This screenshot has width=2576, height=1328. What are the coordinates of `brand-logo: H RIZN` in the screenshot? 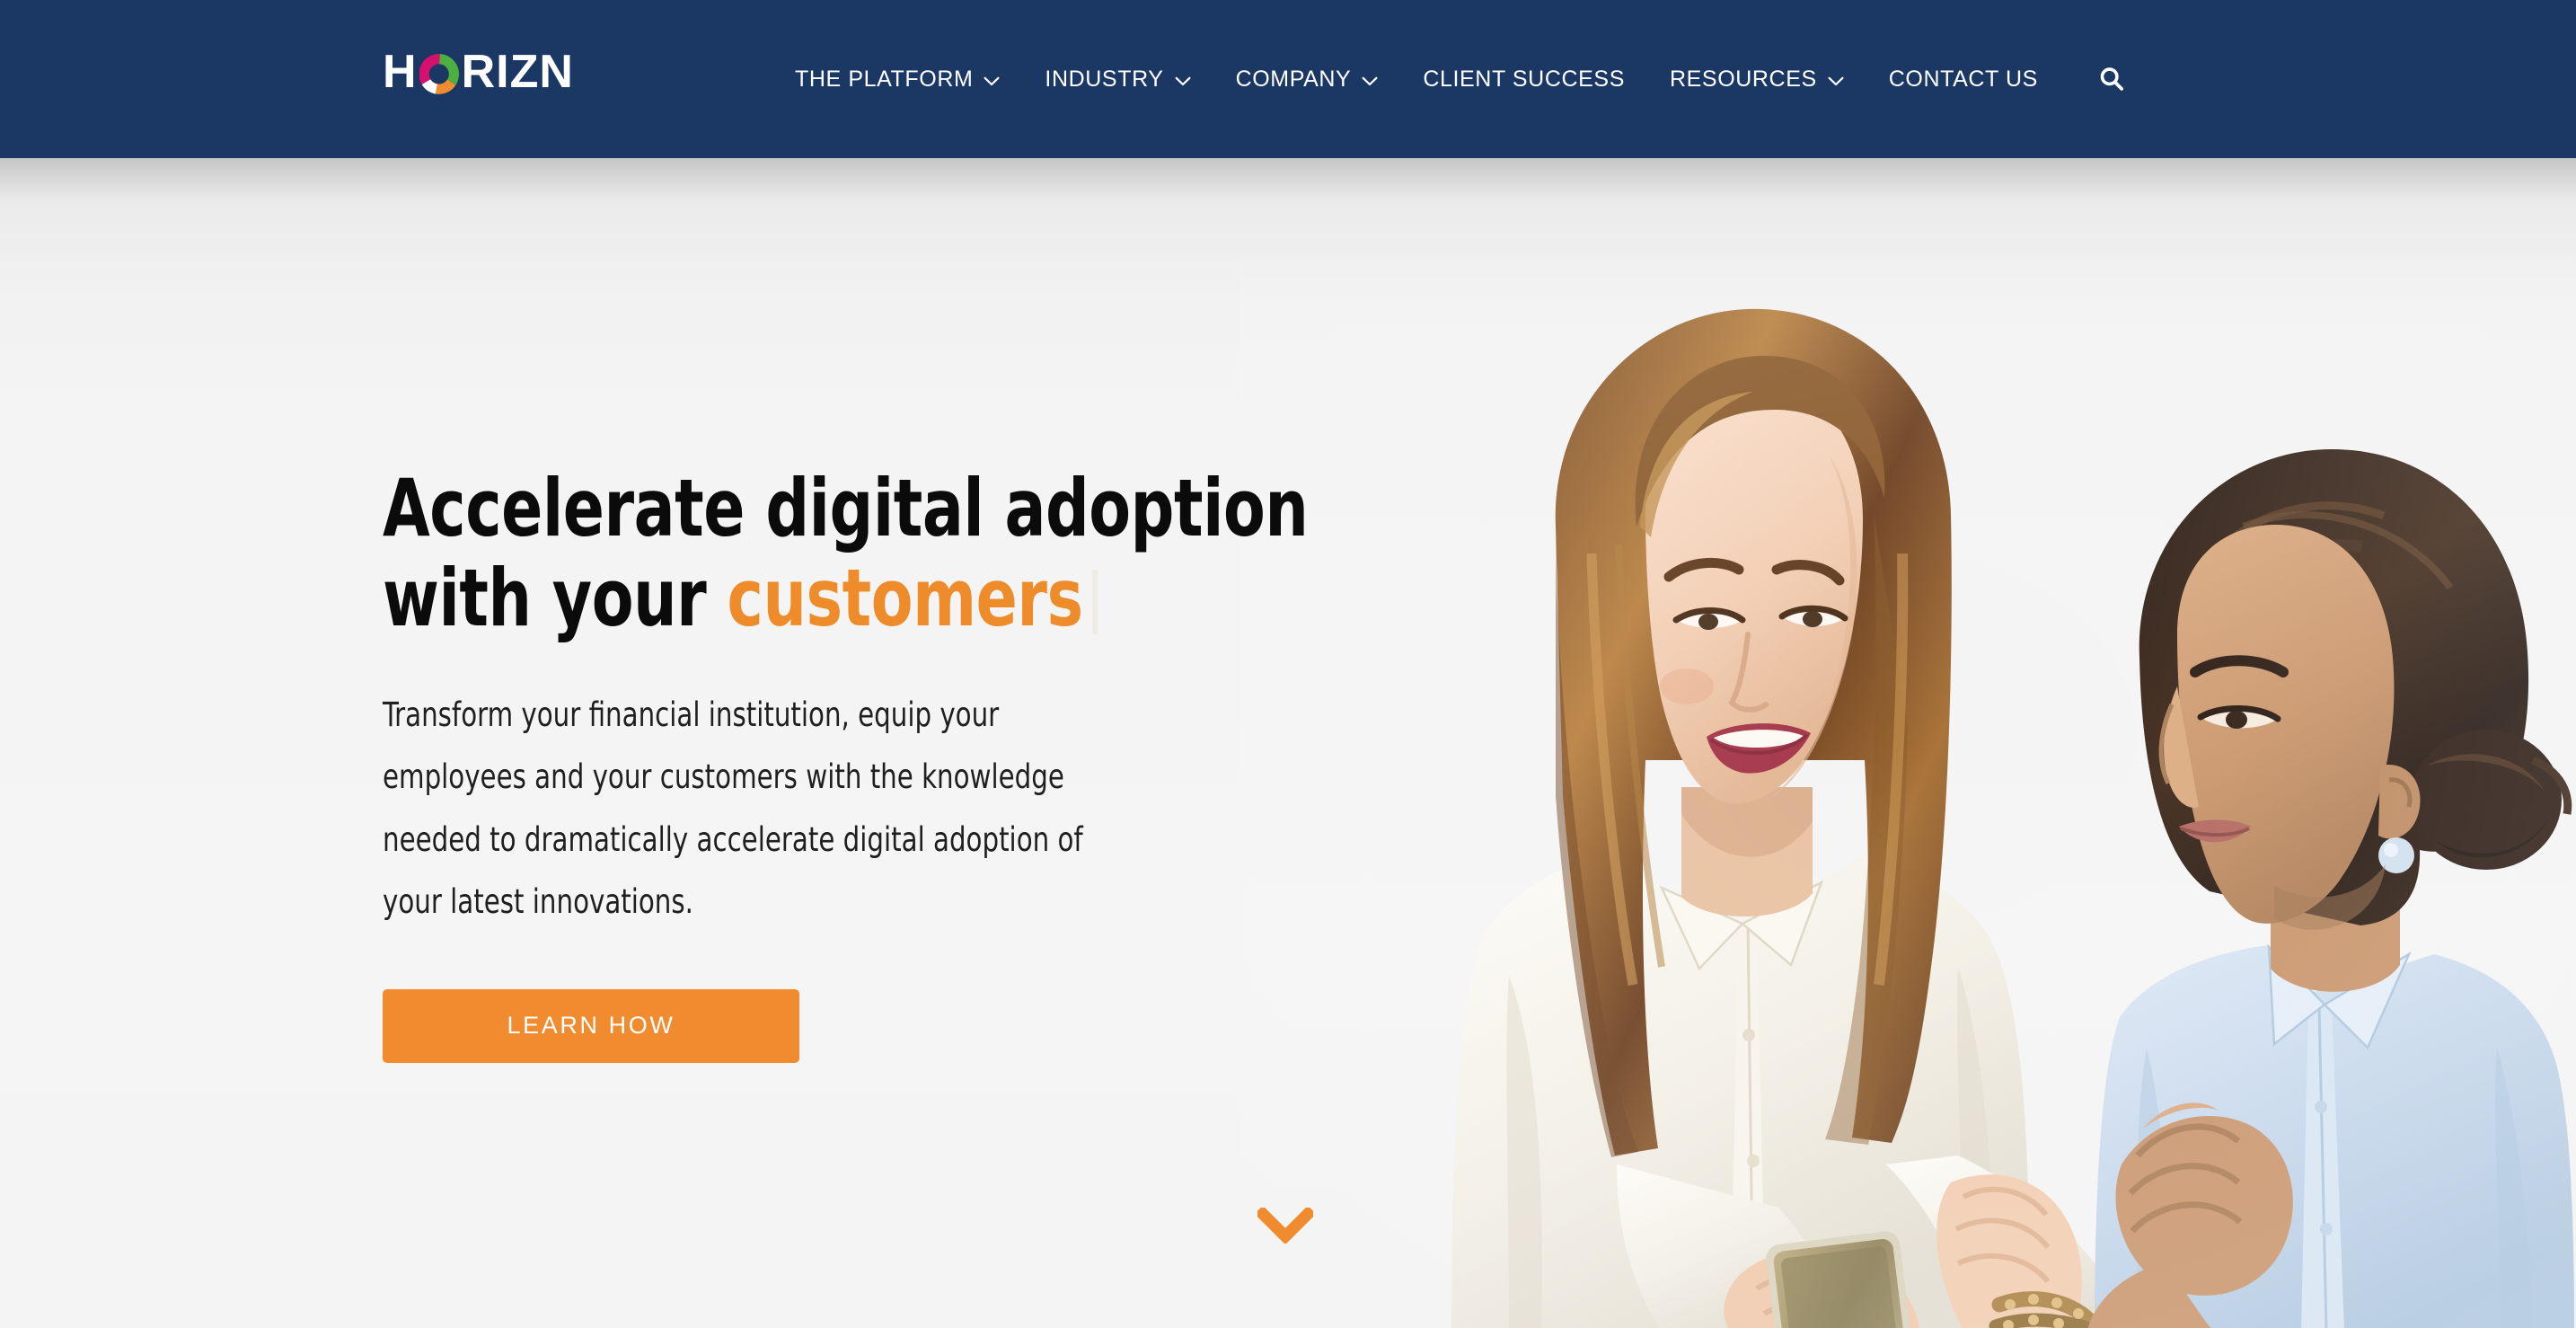 It's located at (479, 72).